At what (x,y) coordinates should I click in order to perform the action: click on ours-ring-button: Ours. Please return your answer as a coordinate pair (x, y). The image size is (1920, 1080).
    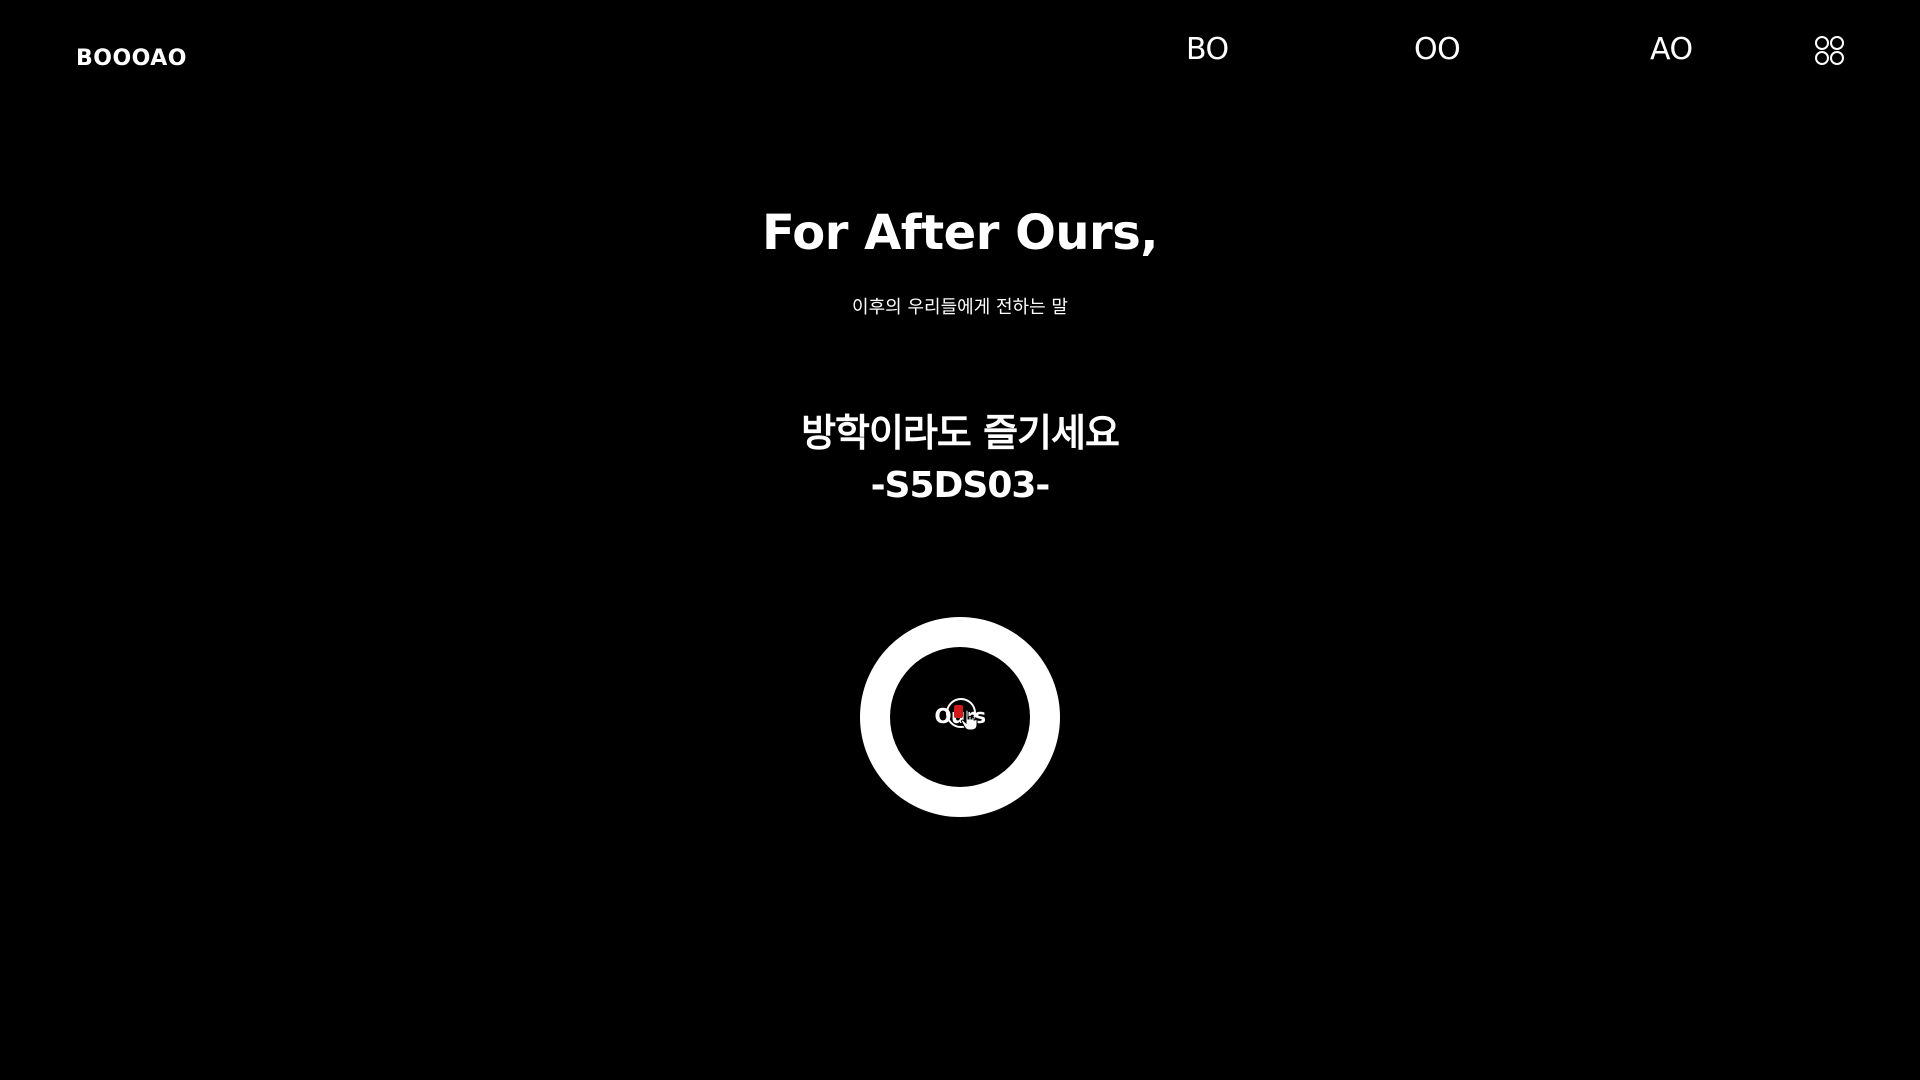
    Looking at the image, I should click on (960, 717).